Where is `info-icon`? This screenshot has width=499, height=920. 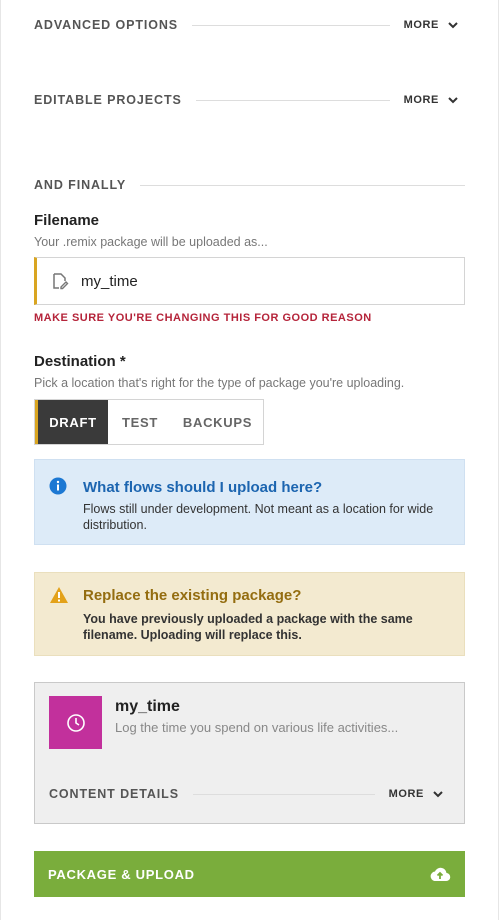 info-icon is located at coordinates (58, 486).